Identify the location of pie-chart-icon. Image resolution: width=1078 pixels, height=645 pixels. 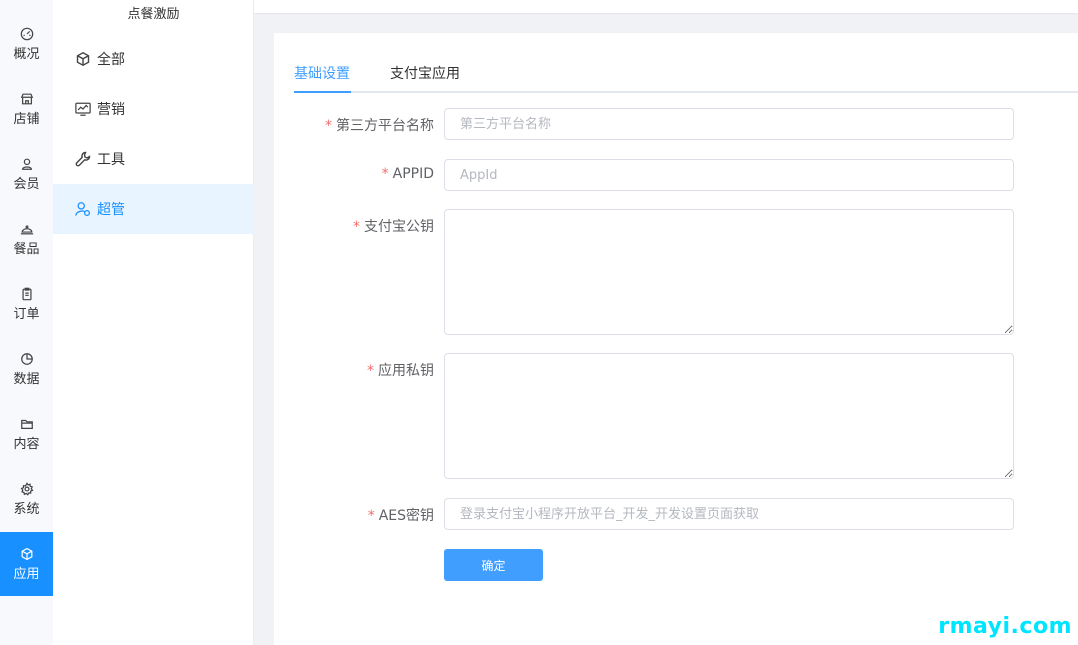
(27, 359).